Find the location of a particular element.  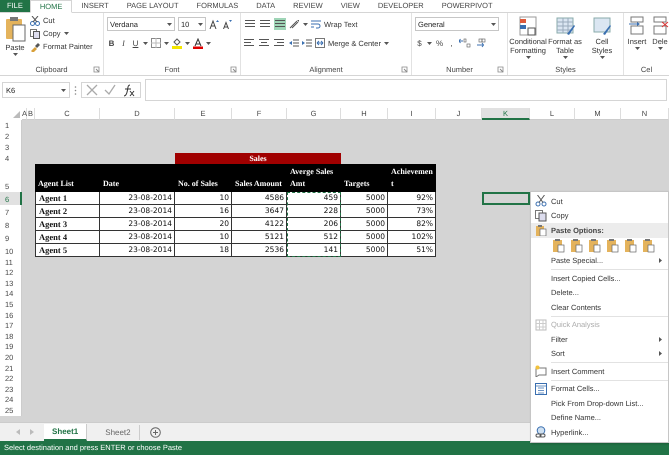

table-header-cell: Agent List is located at coordinates (67, 178).